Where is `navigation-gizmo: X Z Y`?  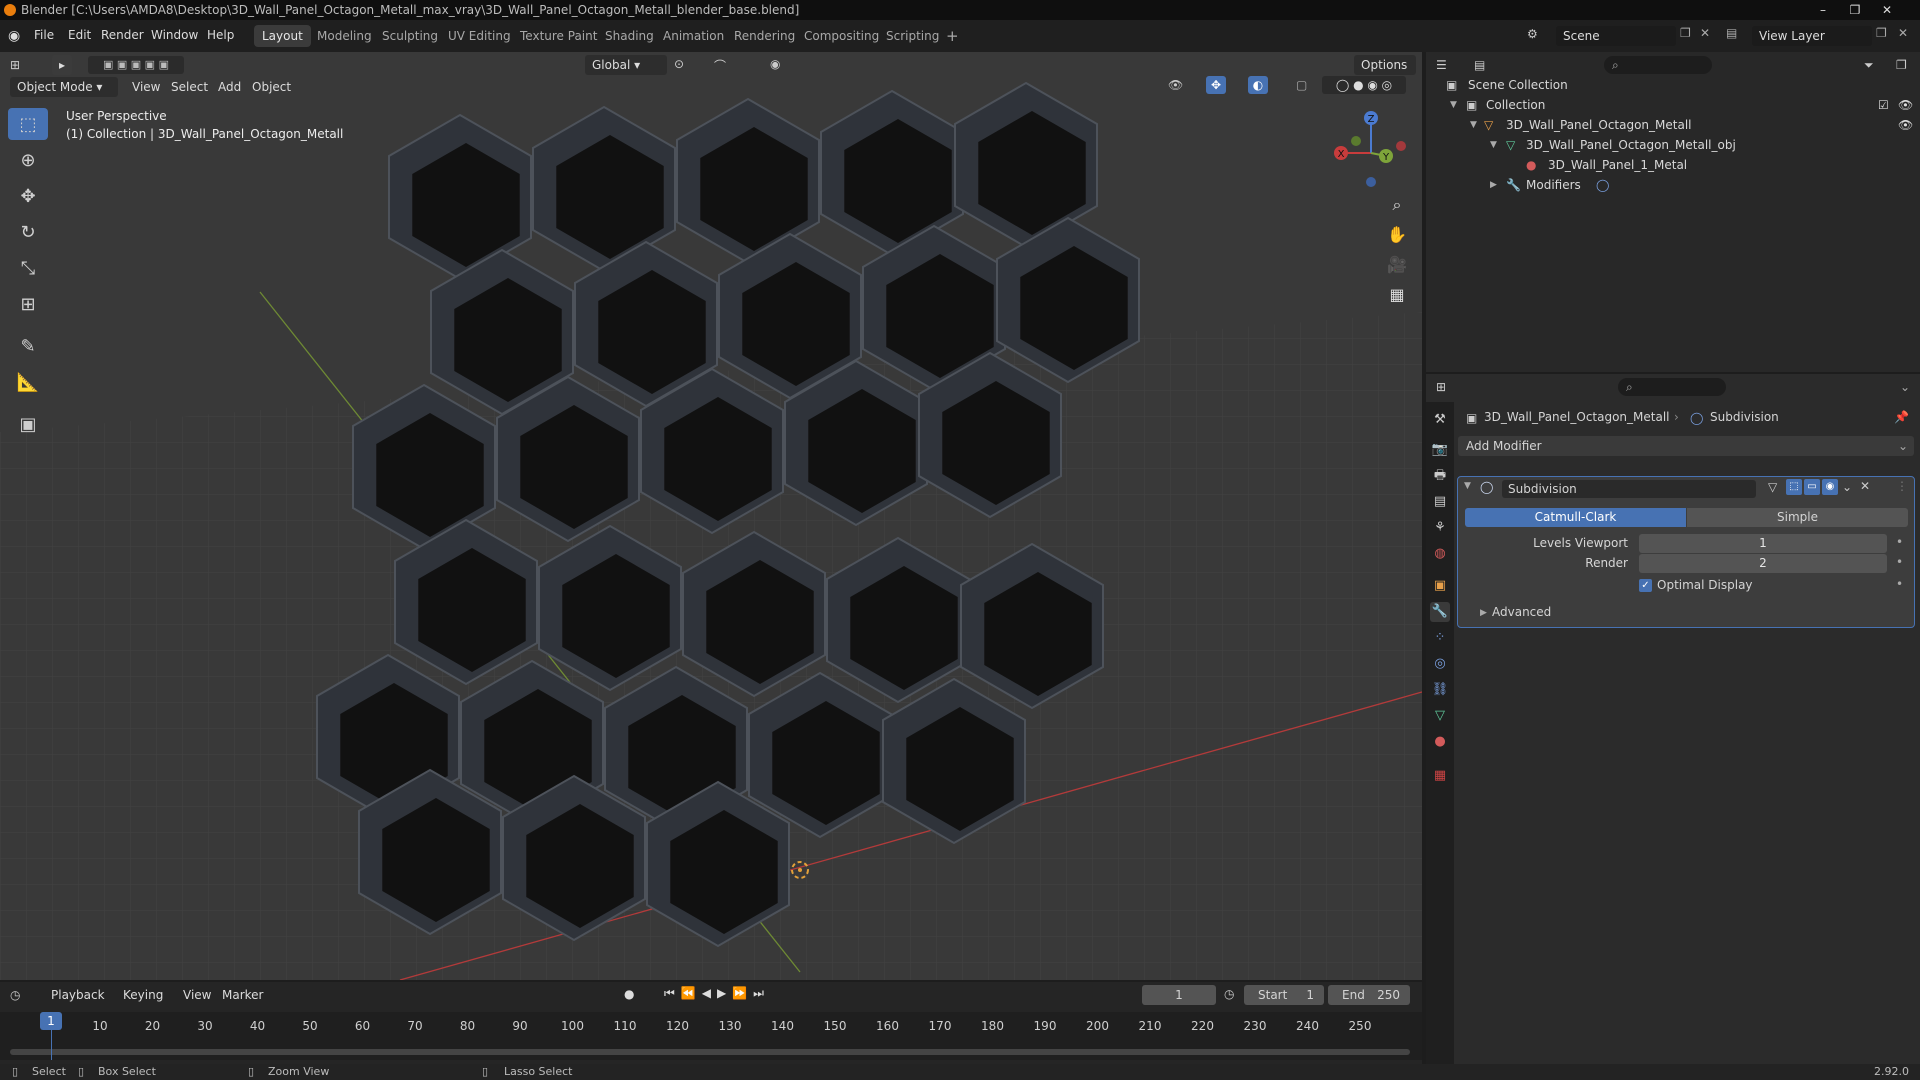
navigation-gizmo: X Z Y is located at coordinates (1371, 150).